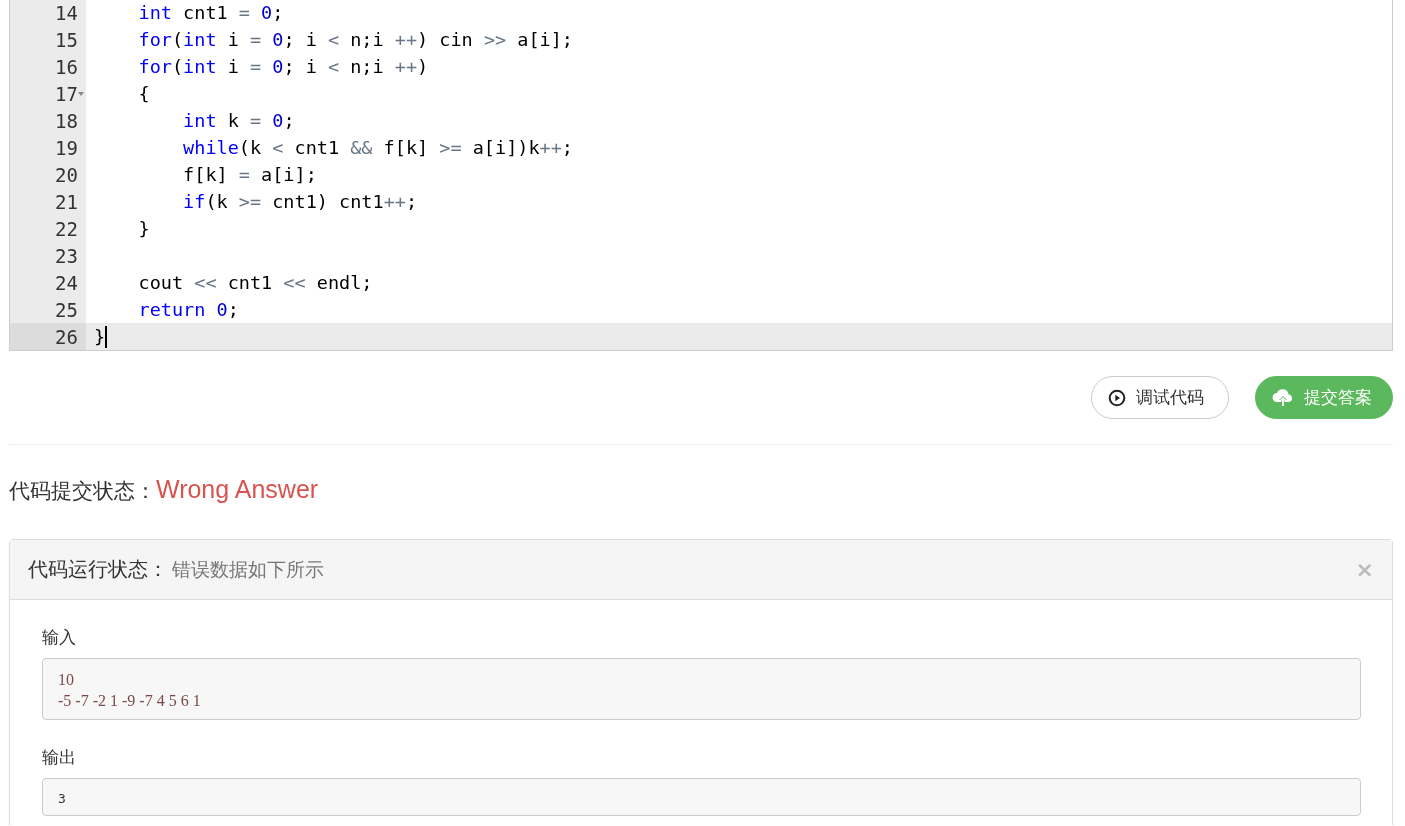 Image resolution: width=1405 pixels, height=826 pixels. I want to click on data-line: 10, so click(66, 680).